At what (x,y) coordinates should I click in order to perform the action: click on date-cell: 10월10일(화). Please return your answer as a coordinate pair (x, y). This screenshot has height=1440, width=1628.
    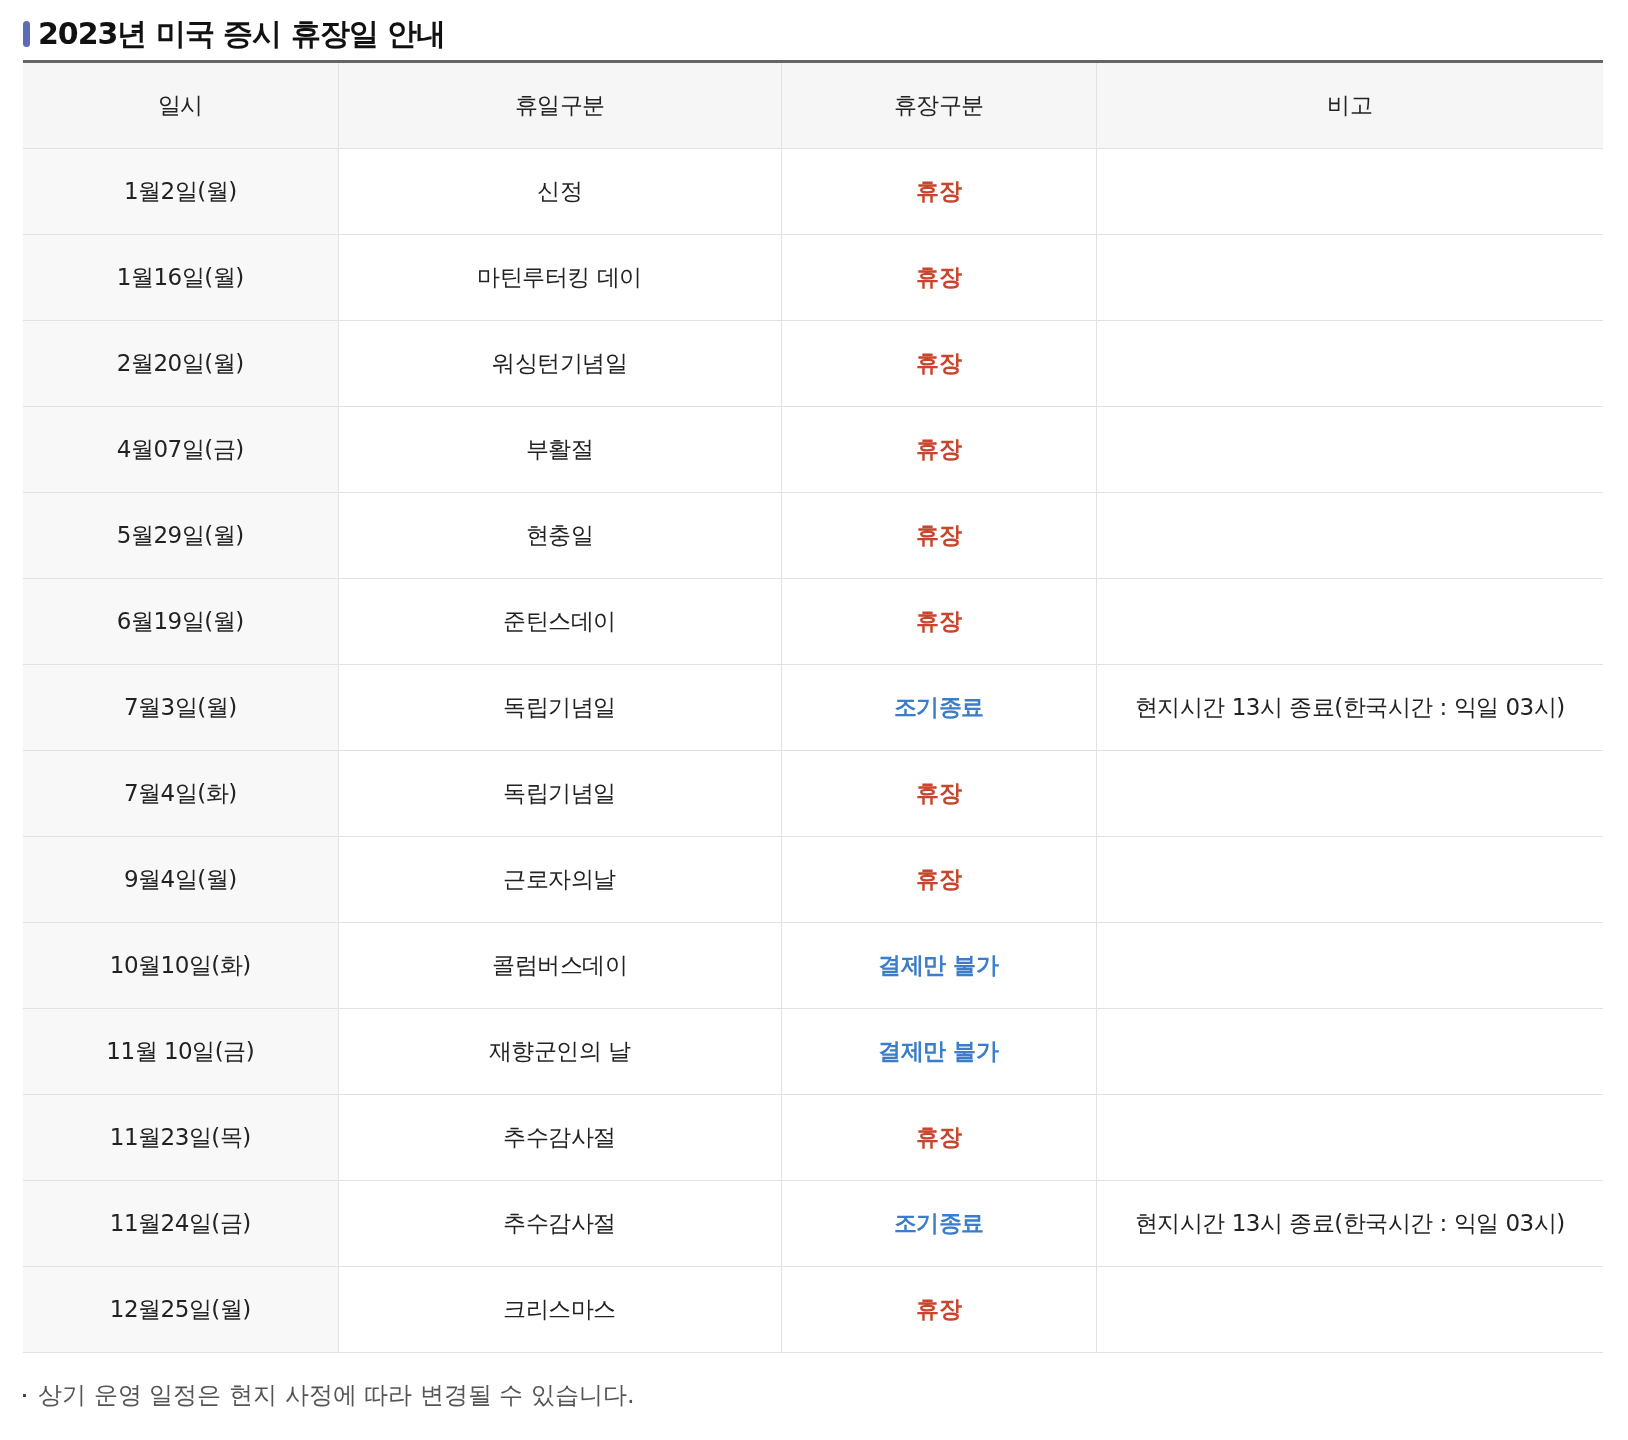
    Looking at the image, I should click on (180, 965).